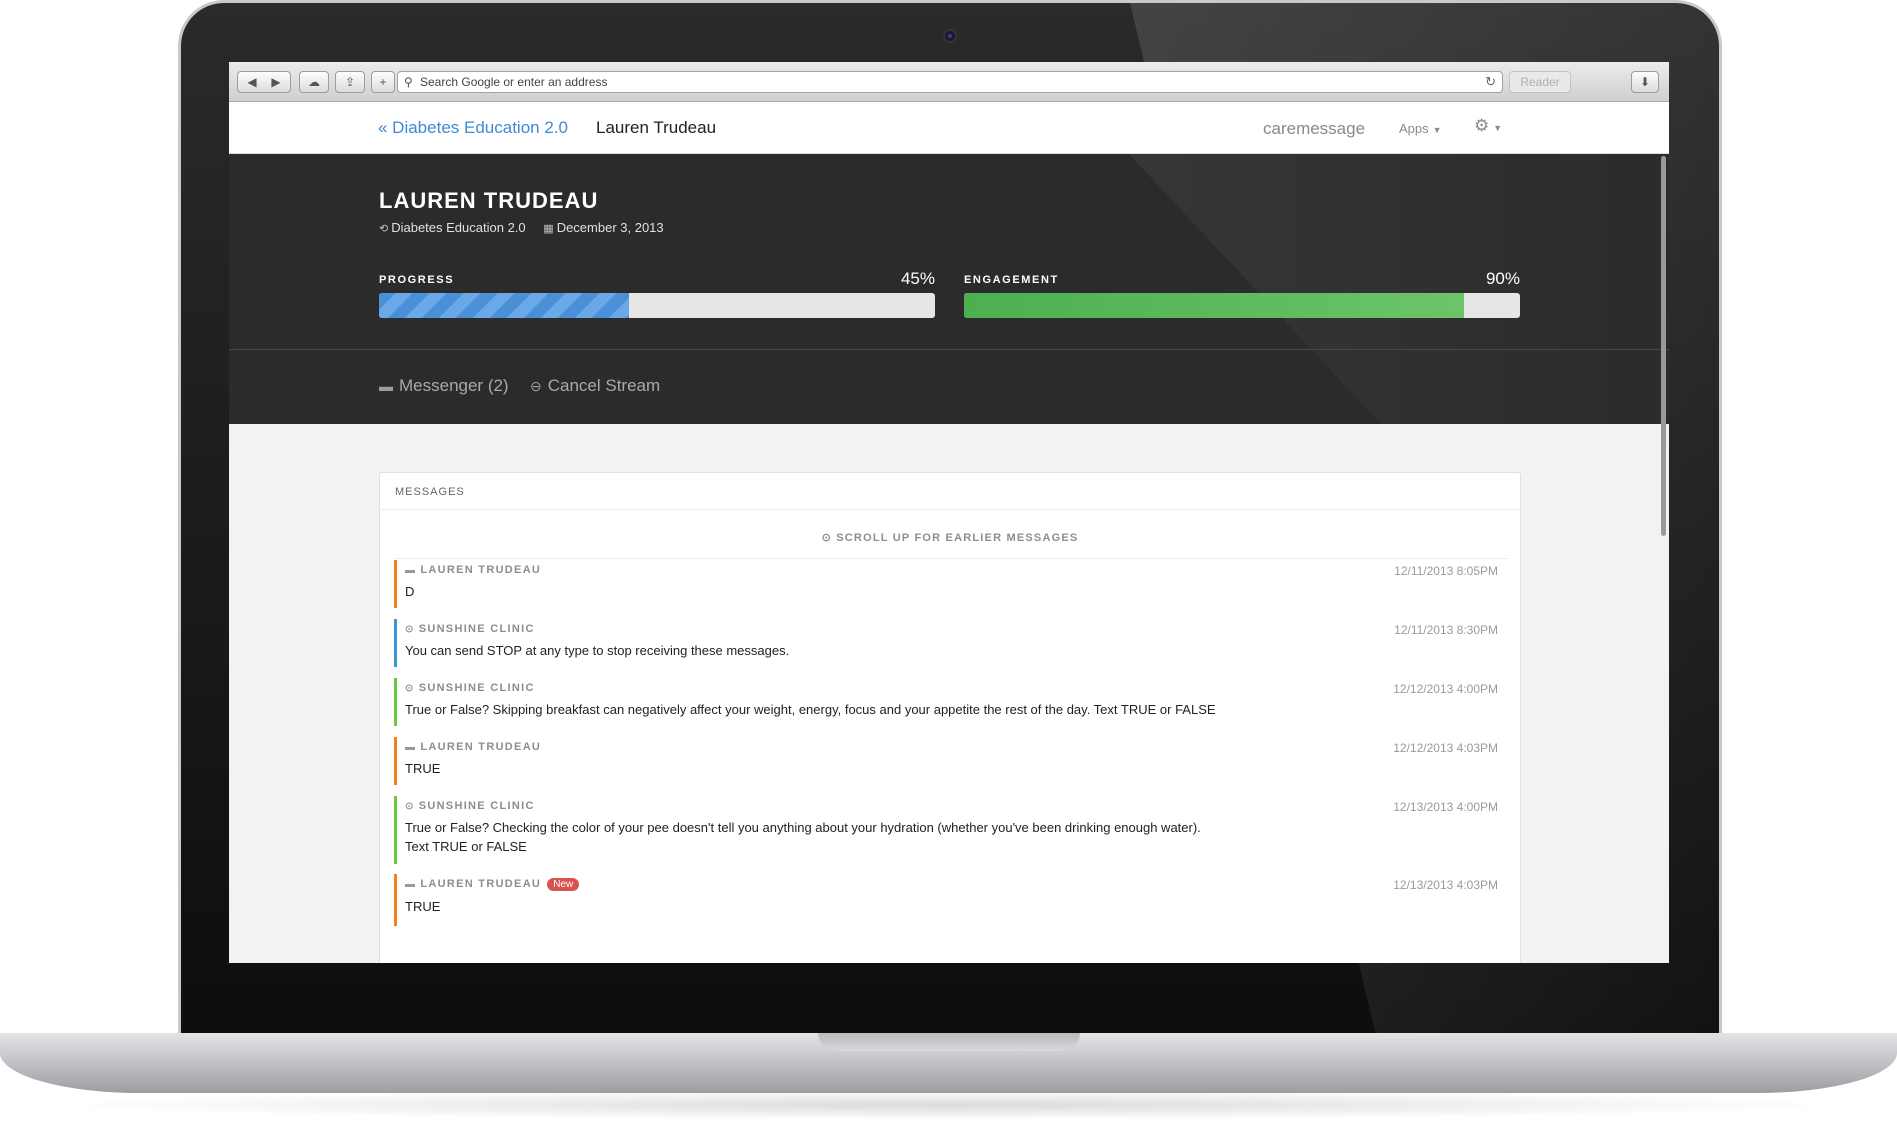 Image resolution: width=1897 pixels, height=1129 pixels. I want to click on back-forward-buttons: ◀ ▶, so click(264, 82).